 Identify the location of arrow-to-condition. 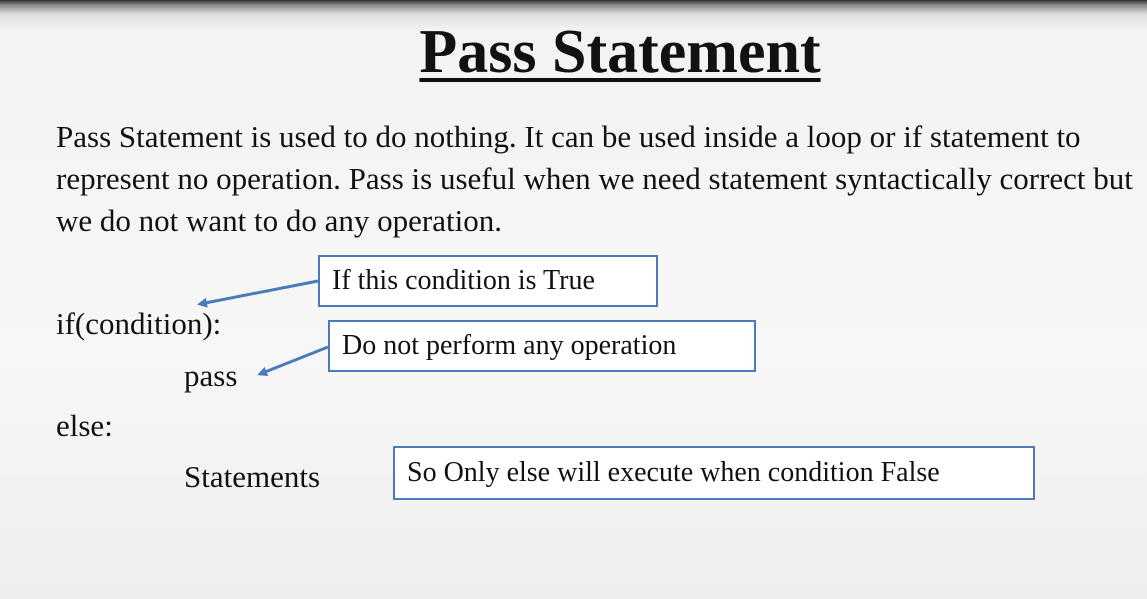
(258, 293).